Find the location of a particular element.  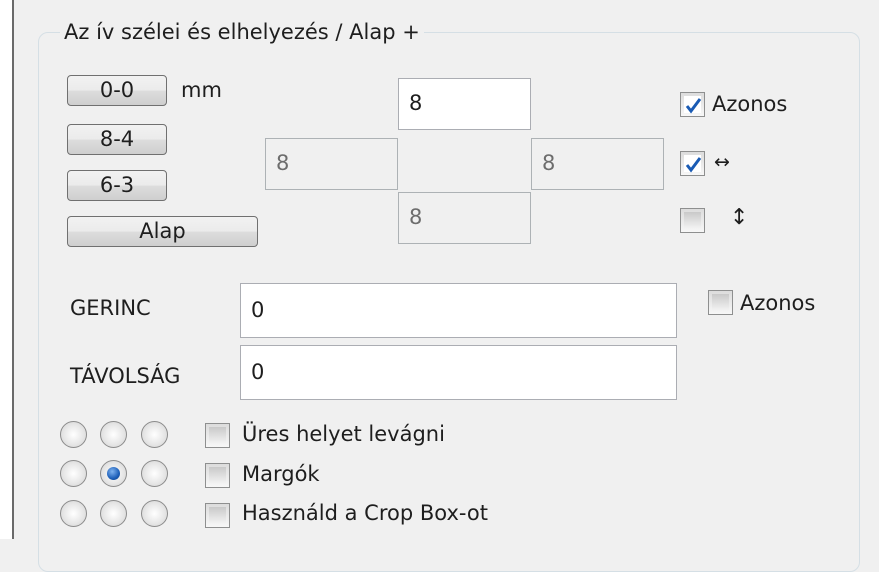

same-all-checkbox is located at coordinates (692, 104).